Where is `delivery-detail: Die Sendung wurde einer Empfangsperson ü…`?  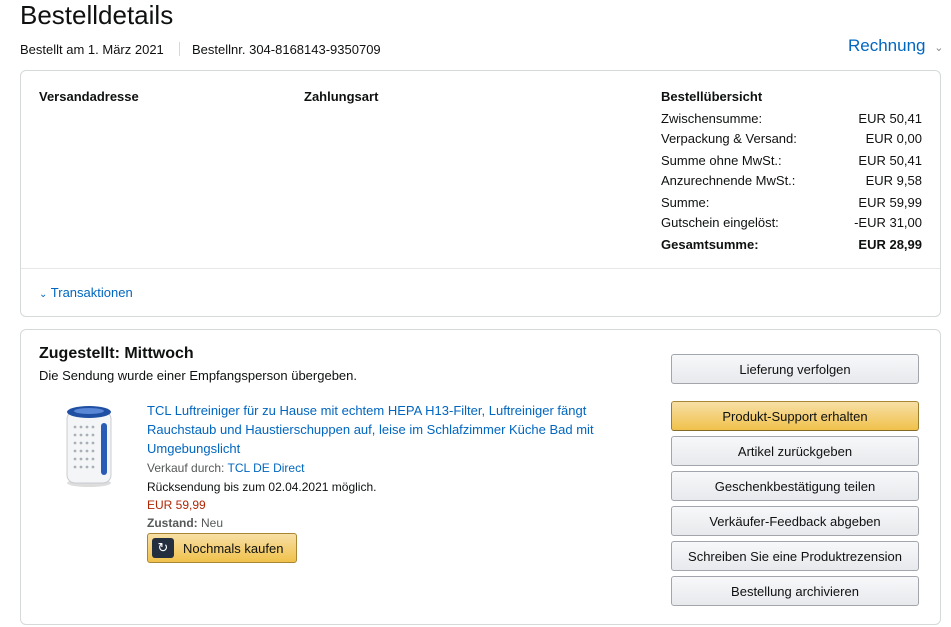 delivery-detail: Die Sendung wurde einer Empfangsperson ü… is located at coordinates (198, 375).